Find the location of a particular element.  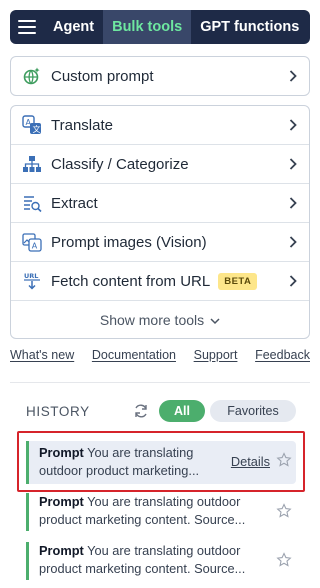

show-more-label: Show more tools is located at coordinates (152, 319).